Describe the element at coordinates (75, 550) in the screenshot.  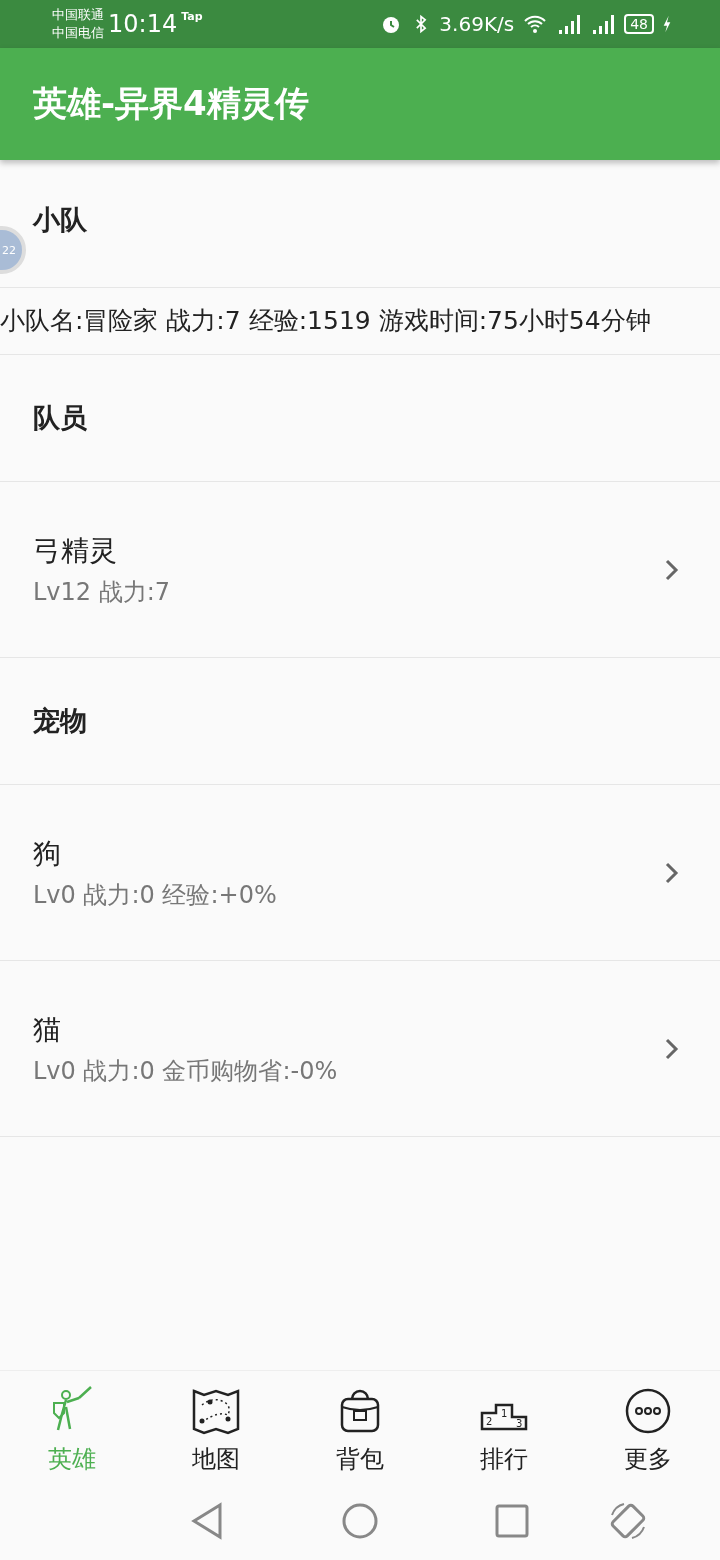
I see `item-name: 弓精灵` at that location.